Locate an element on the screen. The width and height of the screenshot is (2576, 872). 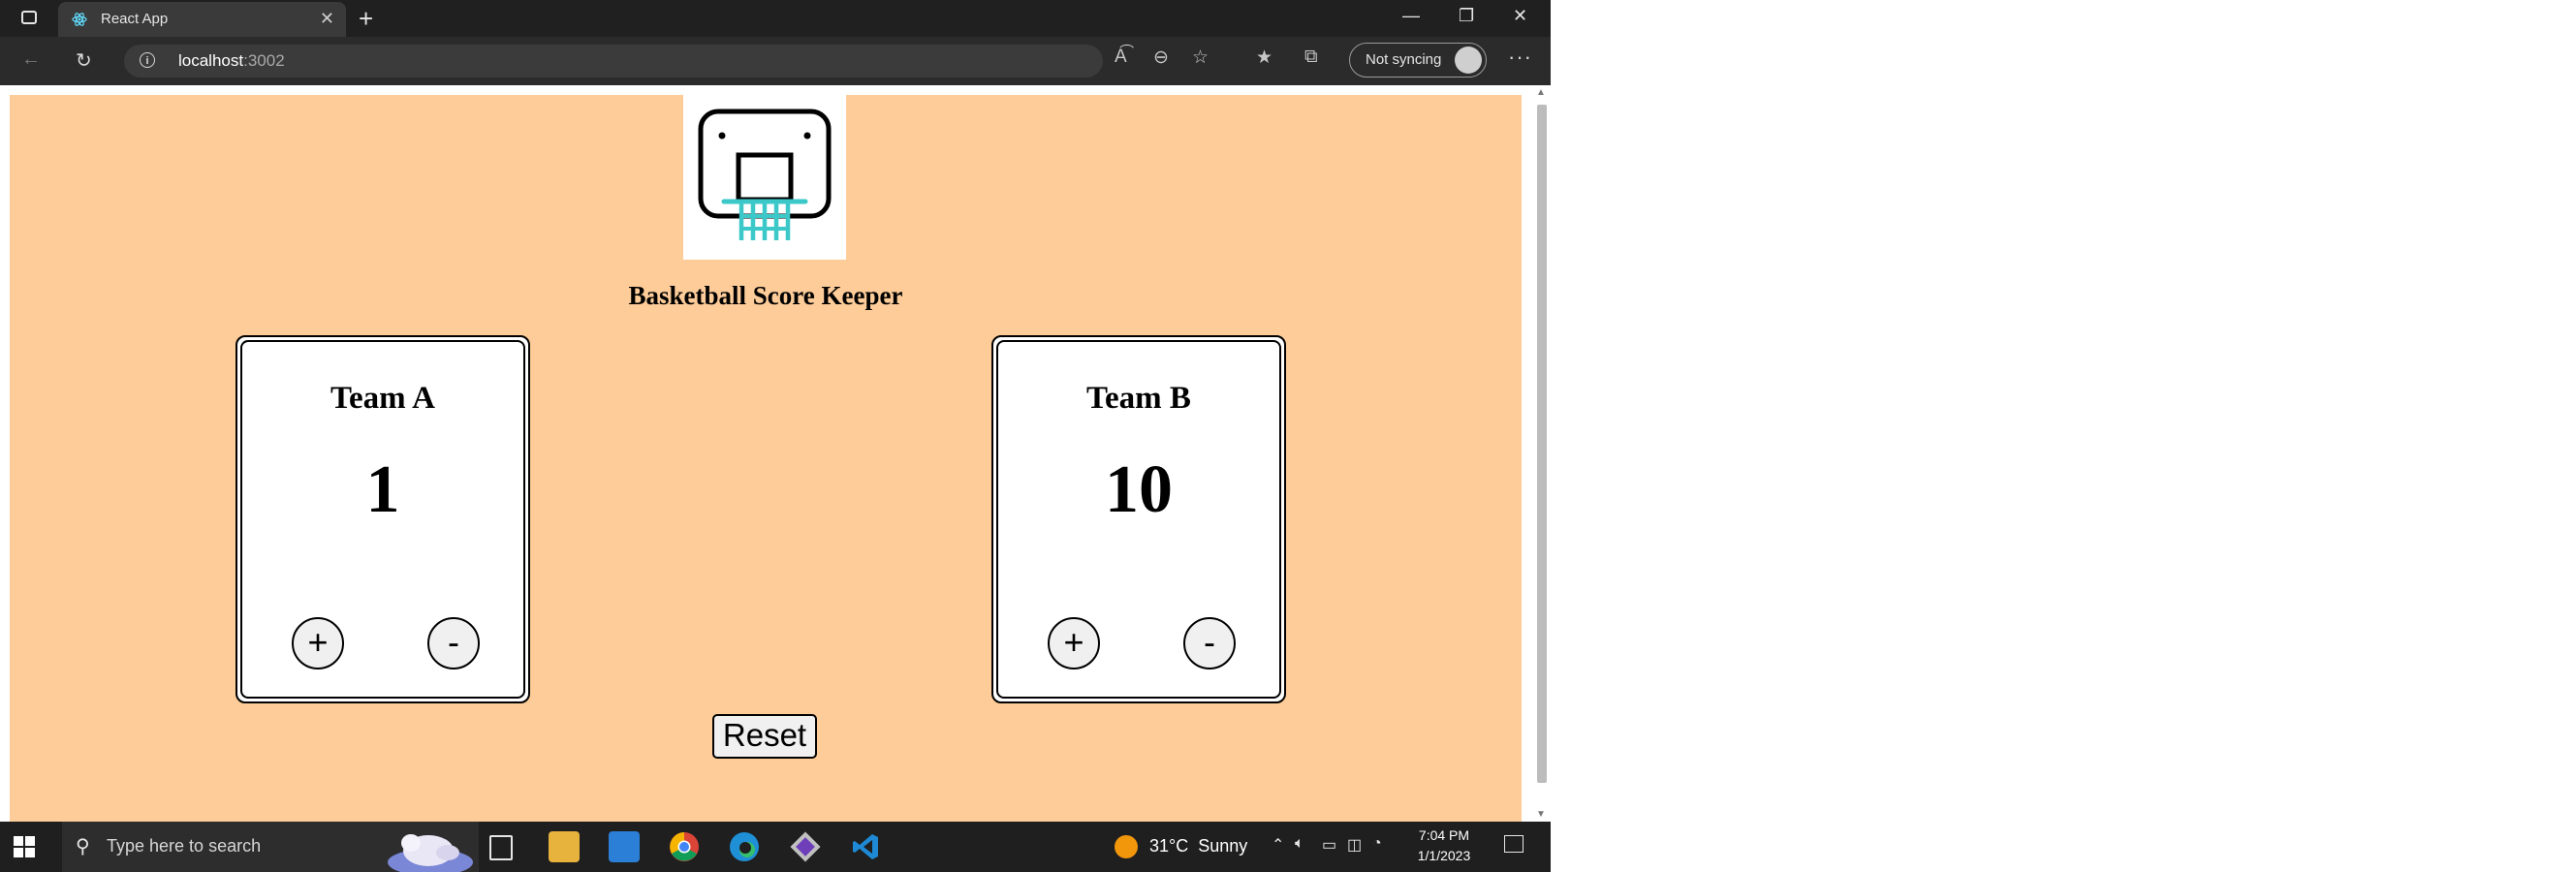
vscode-icon is located at coordinates (865, 846).